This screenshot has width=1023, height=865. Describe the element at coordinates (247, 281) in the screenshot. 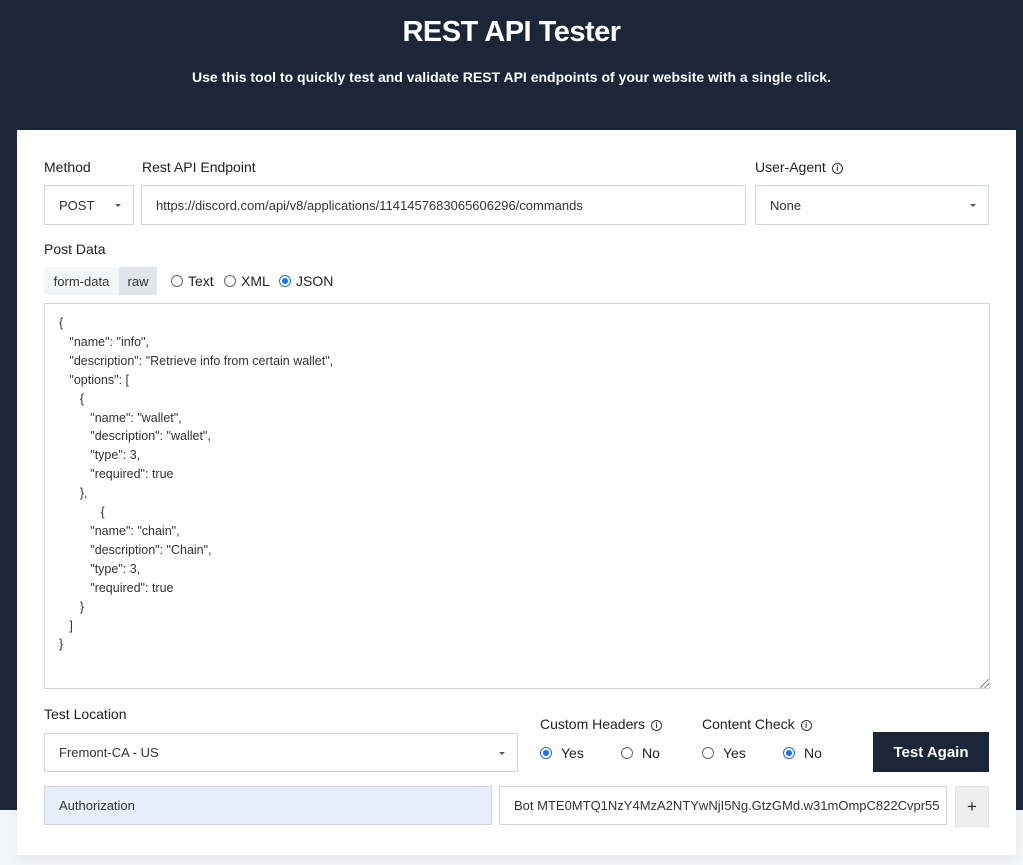

I see `format-xml-radio: XML` at that location.